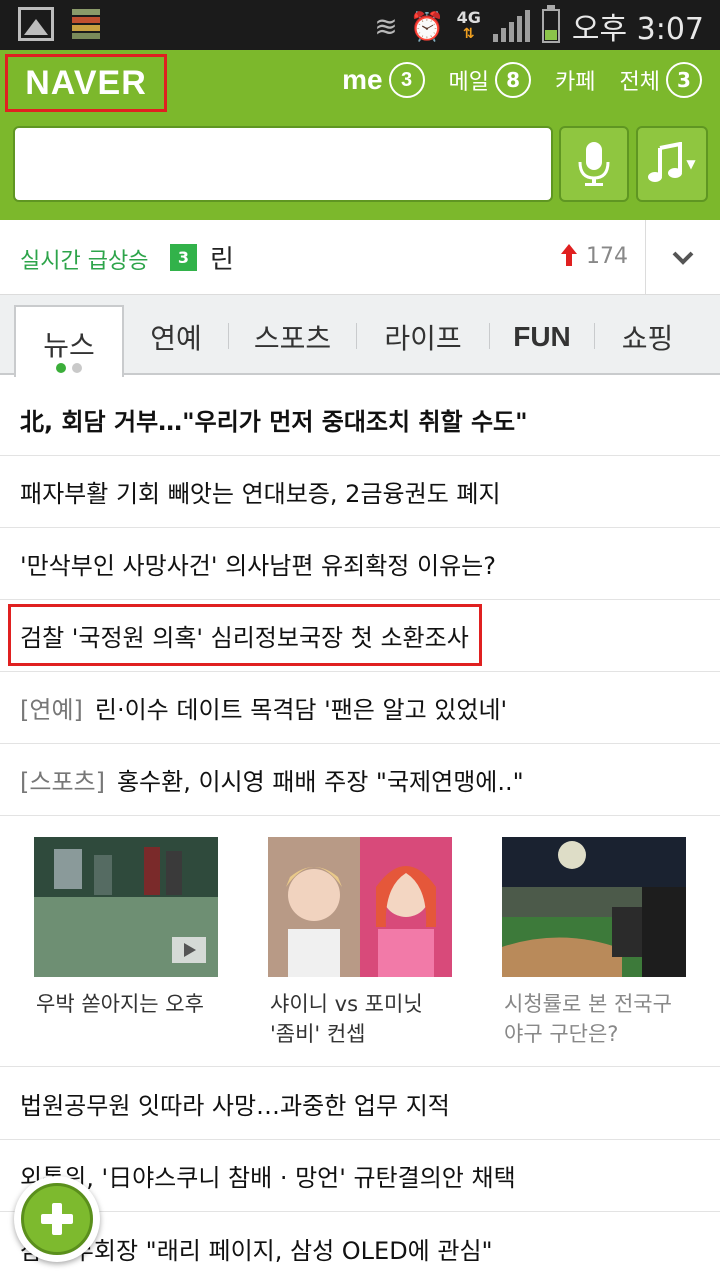 This screenshot has height=1280, width=720. I want to click on news-title: '만삭부인 사망사건' 의사남편 유죄확정 이유는?, so click(258, 566).